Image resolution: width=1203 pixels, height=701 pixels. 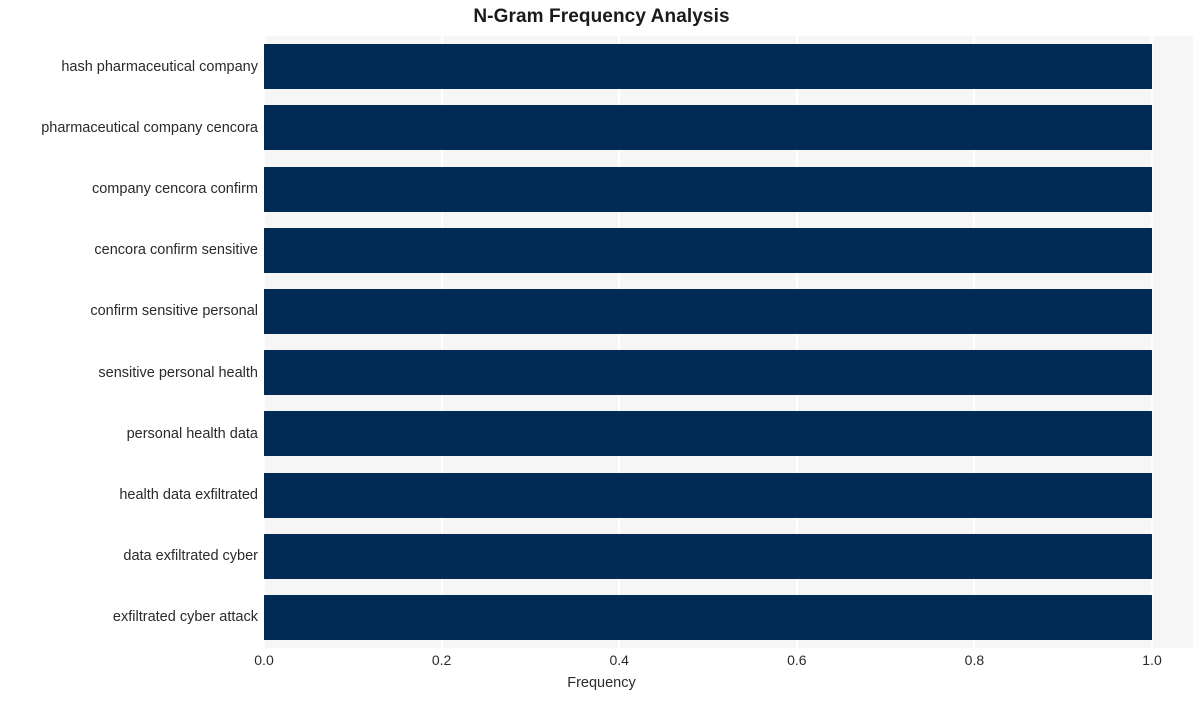 I want to click on x-tick-label: 0.0, so click(x=264, y=660).